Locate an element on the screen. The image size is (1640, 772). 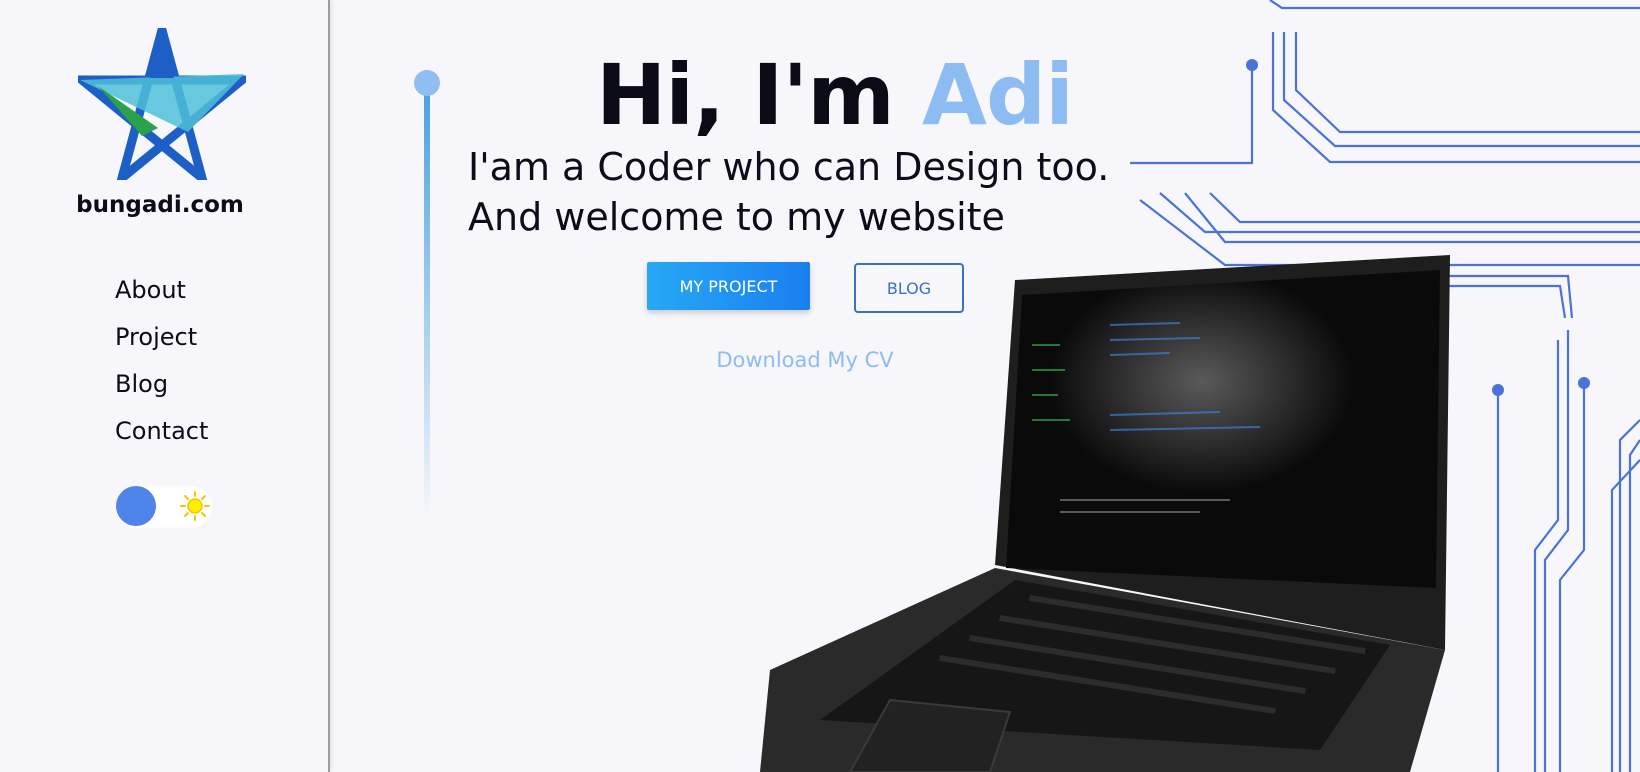
theme-toggle is located at coordinates (164, 506).